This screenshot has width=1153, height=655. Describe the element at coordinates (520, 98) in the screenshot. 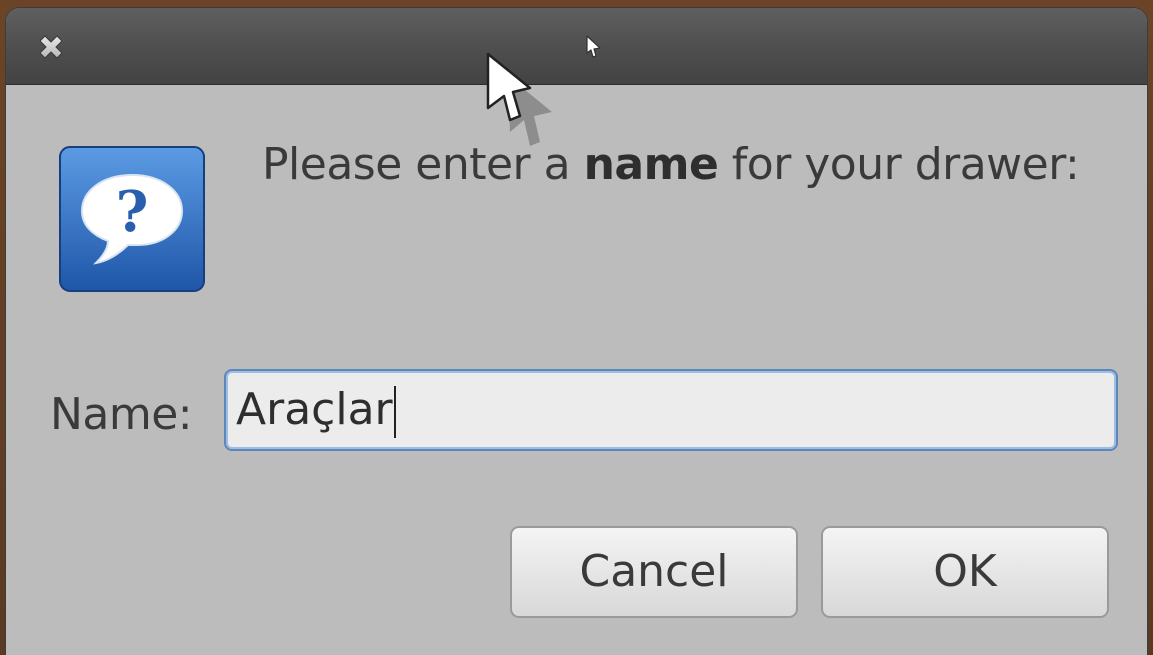

I see `mouse-pointer-icon` at that location.